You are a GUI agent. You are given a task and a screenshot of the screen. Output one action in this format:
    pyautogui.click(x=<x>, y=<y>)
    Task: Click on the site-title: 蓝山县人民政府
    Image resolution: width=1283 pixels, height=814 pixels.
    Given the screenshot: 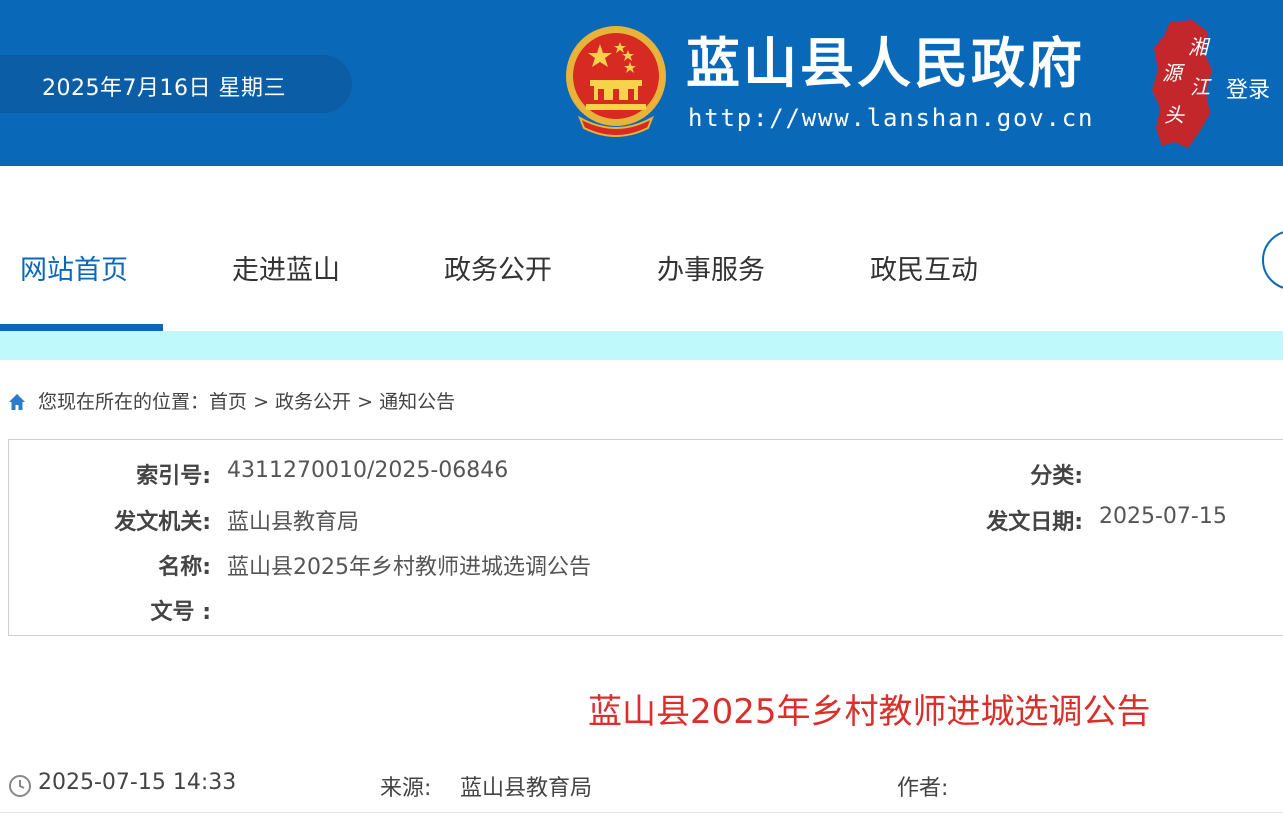 What is the action you would take?
    pyautogui.click(x=885, y=63)
    